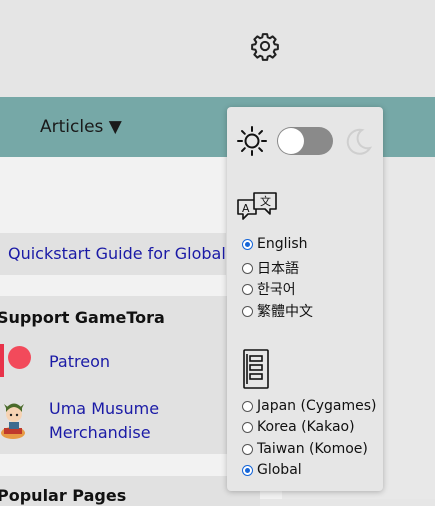 The width and height of the screenshot is (435, 506). What do you see at coordinates (247, 406) in the screenshot?
I see `radio-japan` at bounding box center [247, 406].